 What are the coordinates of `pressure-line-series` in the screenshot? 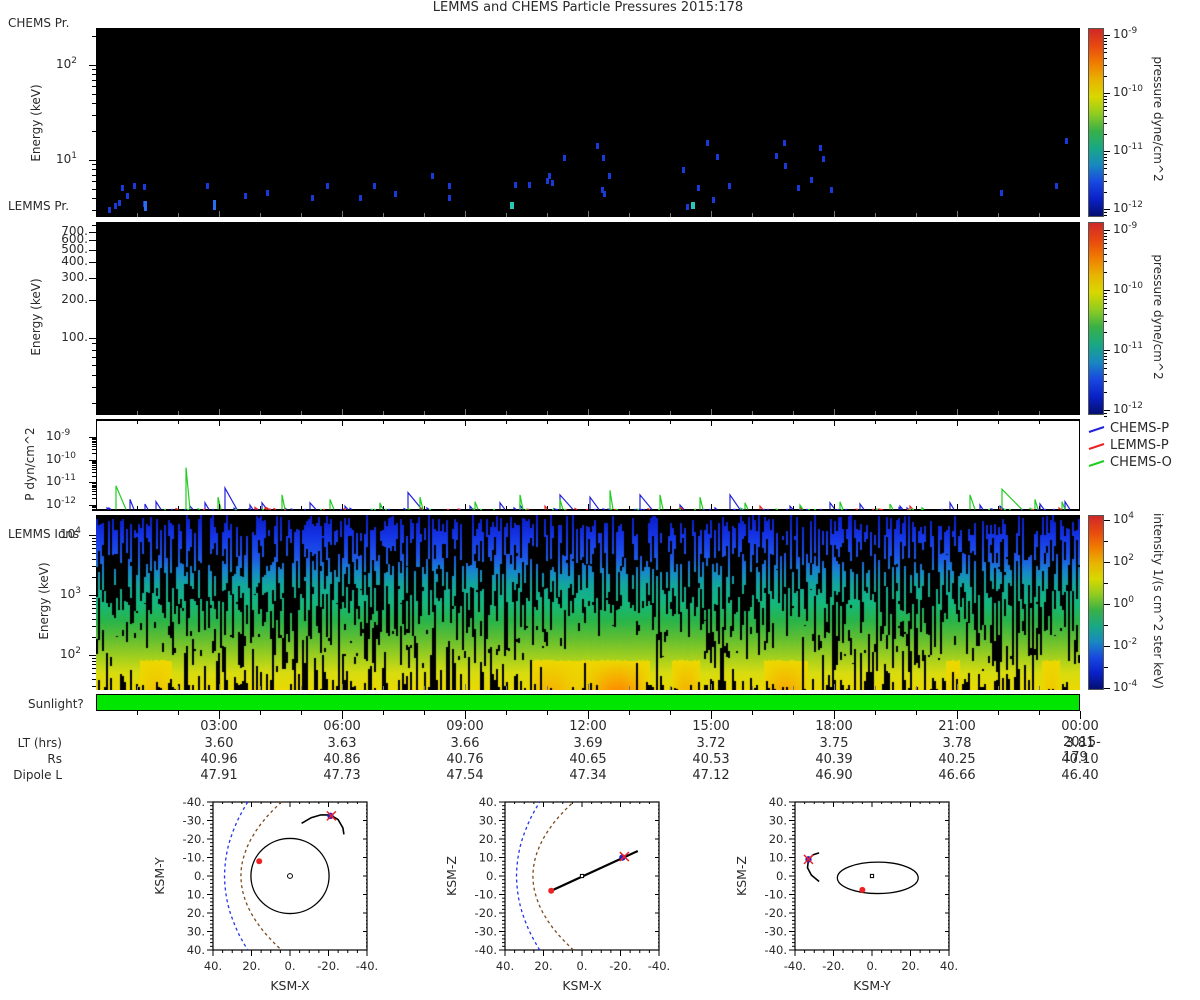 It's located at (588, 489).